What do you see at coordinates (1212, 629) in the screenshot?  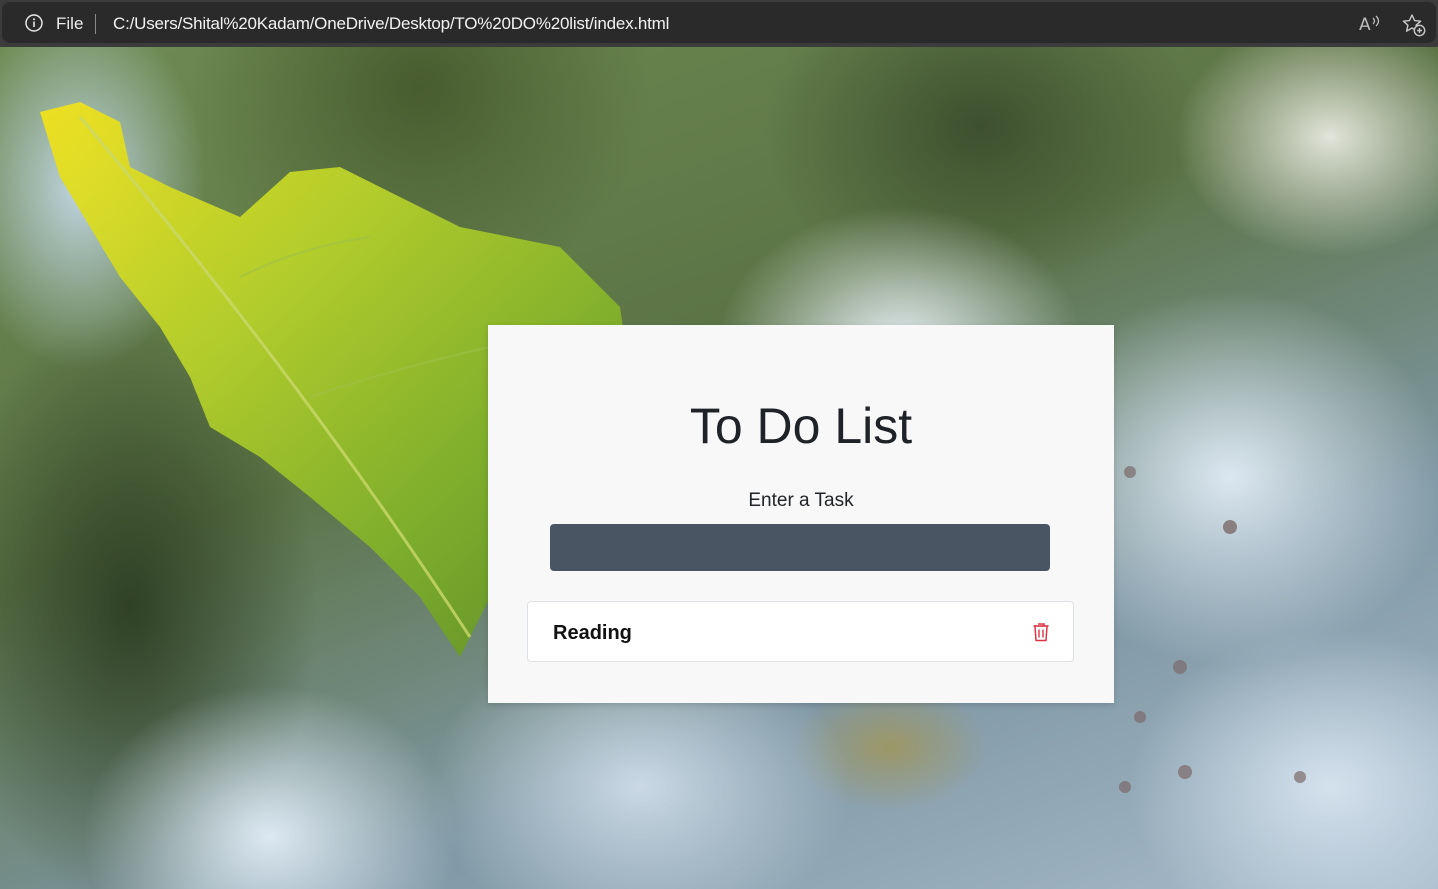 I see `background-flower-center` at bounding box center [1212, 629].